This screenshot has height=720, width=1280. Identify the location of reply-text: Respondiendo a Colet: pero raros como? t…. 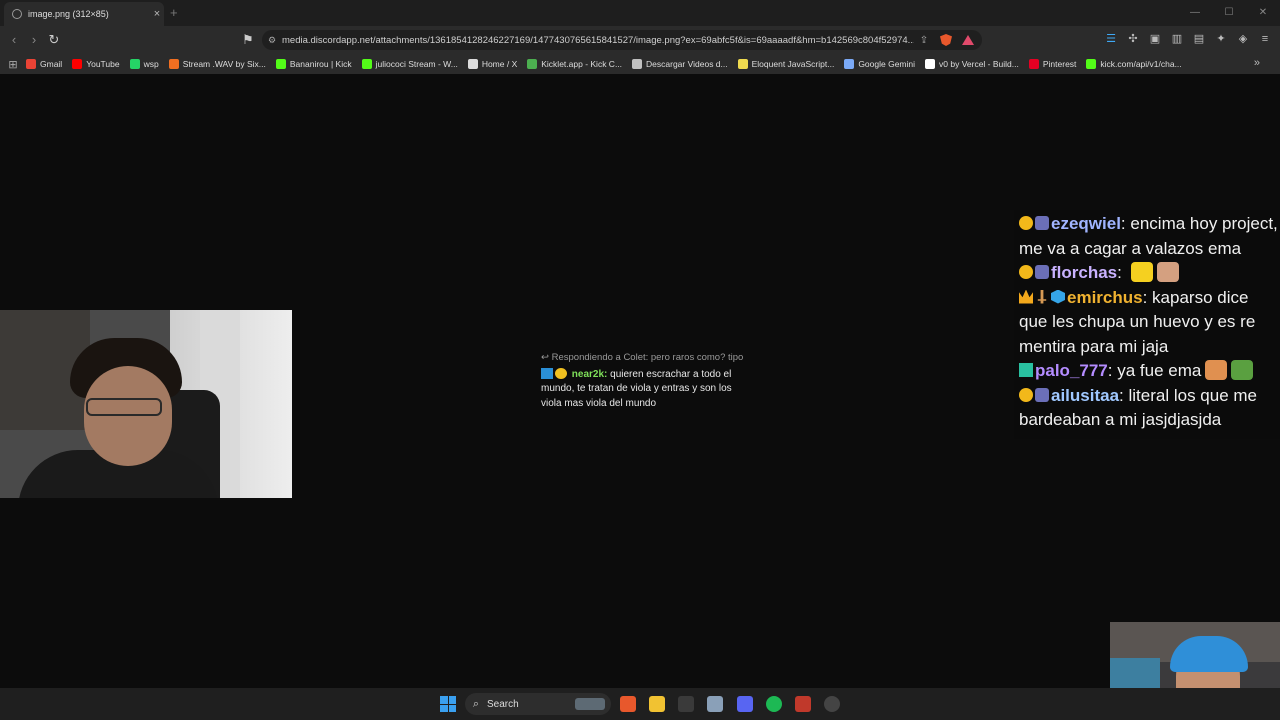
(647, 357).